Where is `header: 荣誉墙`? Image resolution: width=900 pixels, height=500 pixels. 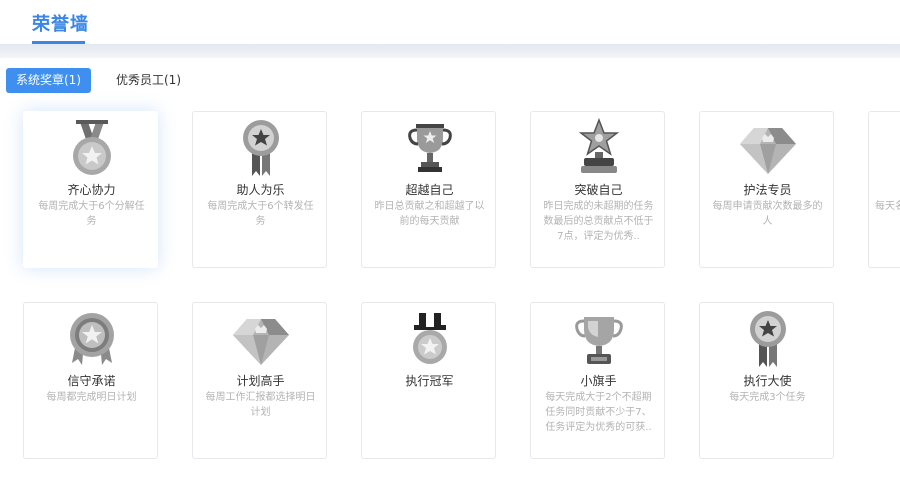
header: 荣誉墙 is located at coordinates (450, 22).